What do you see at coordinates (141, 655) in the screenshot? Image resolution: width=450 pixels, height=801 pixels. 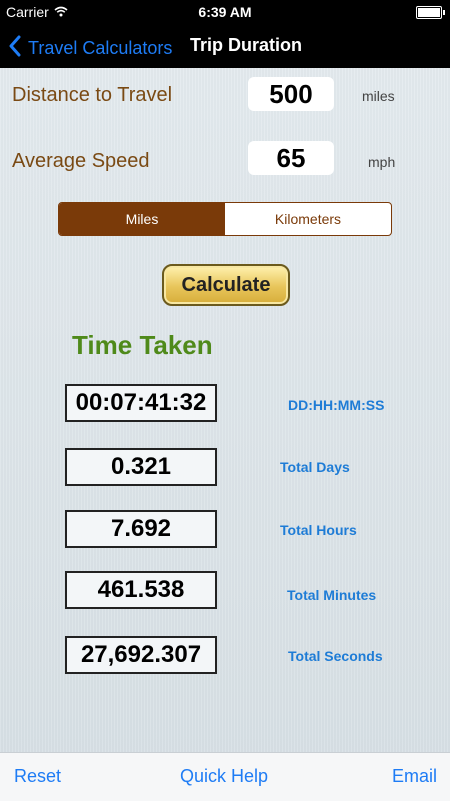 I see `result-total-seconds: 27,692.307` at bounding box center [141, 655].